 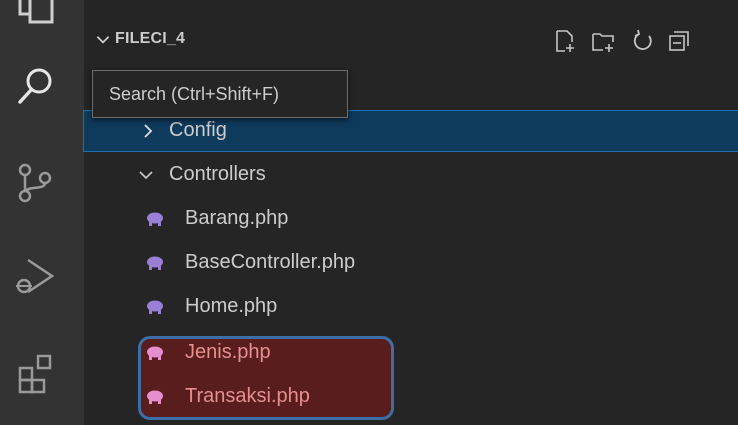 I want to click on tooltip-text: Search (Ctrl+Shift+F), so click(x=194, y=94).